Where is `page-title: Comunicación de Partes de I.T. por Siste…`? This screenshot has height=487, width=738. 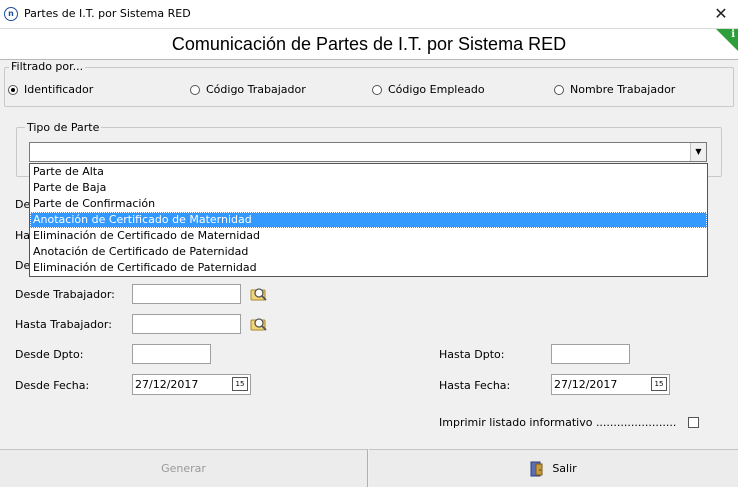 page-title: Comunicación de Partes de I.T. por Siste… is located at coordinates (369, 44).